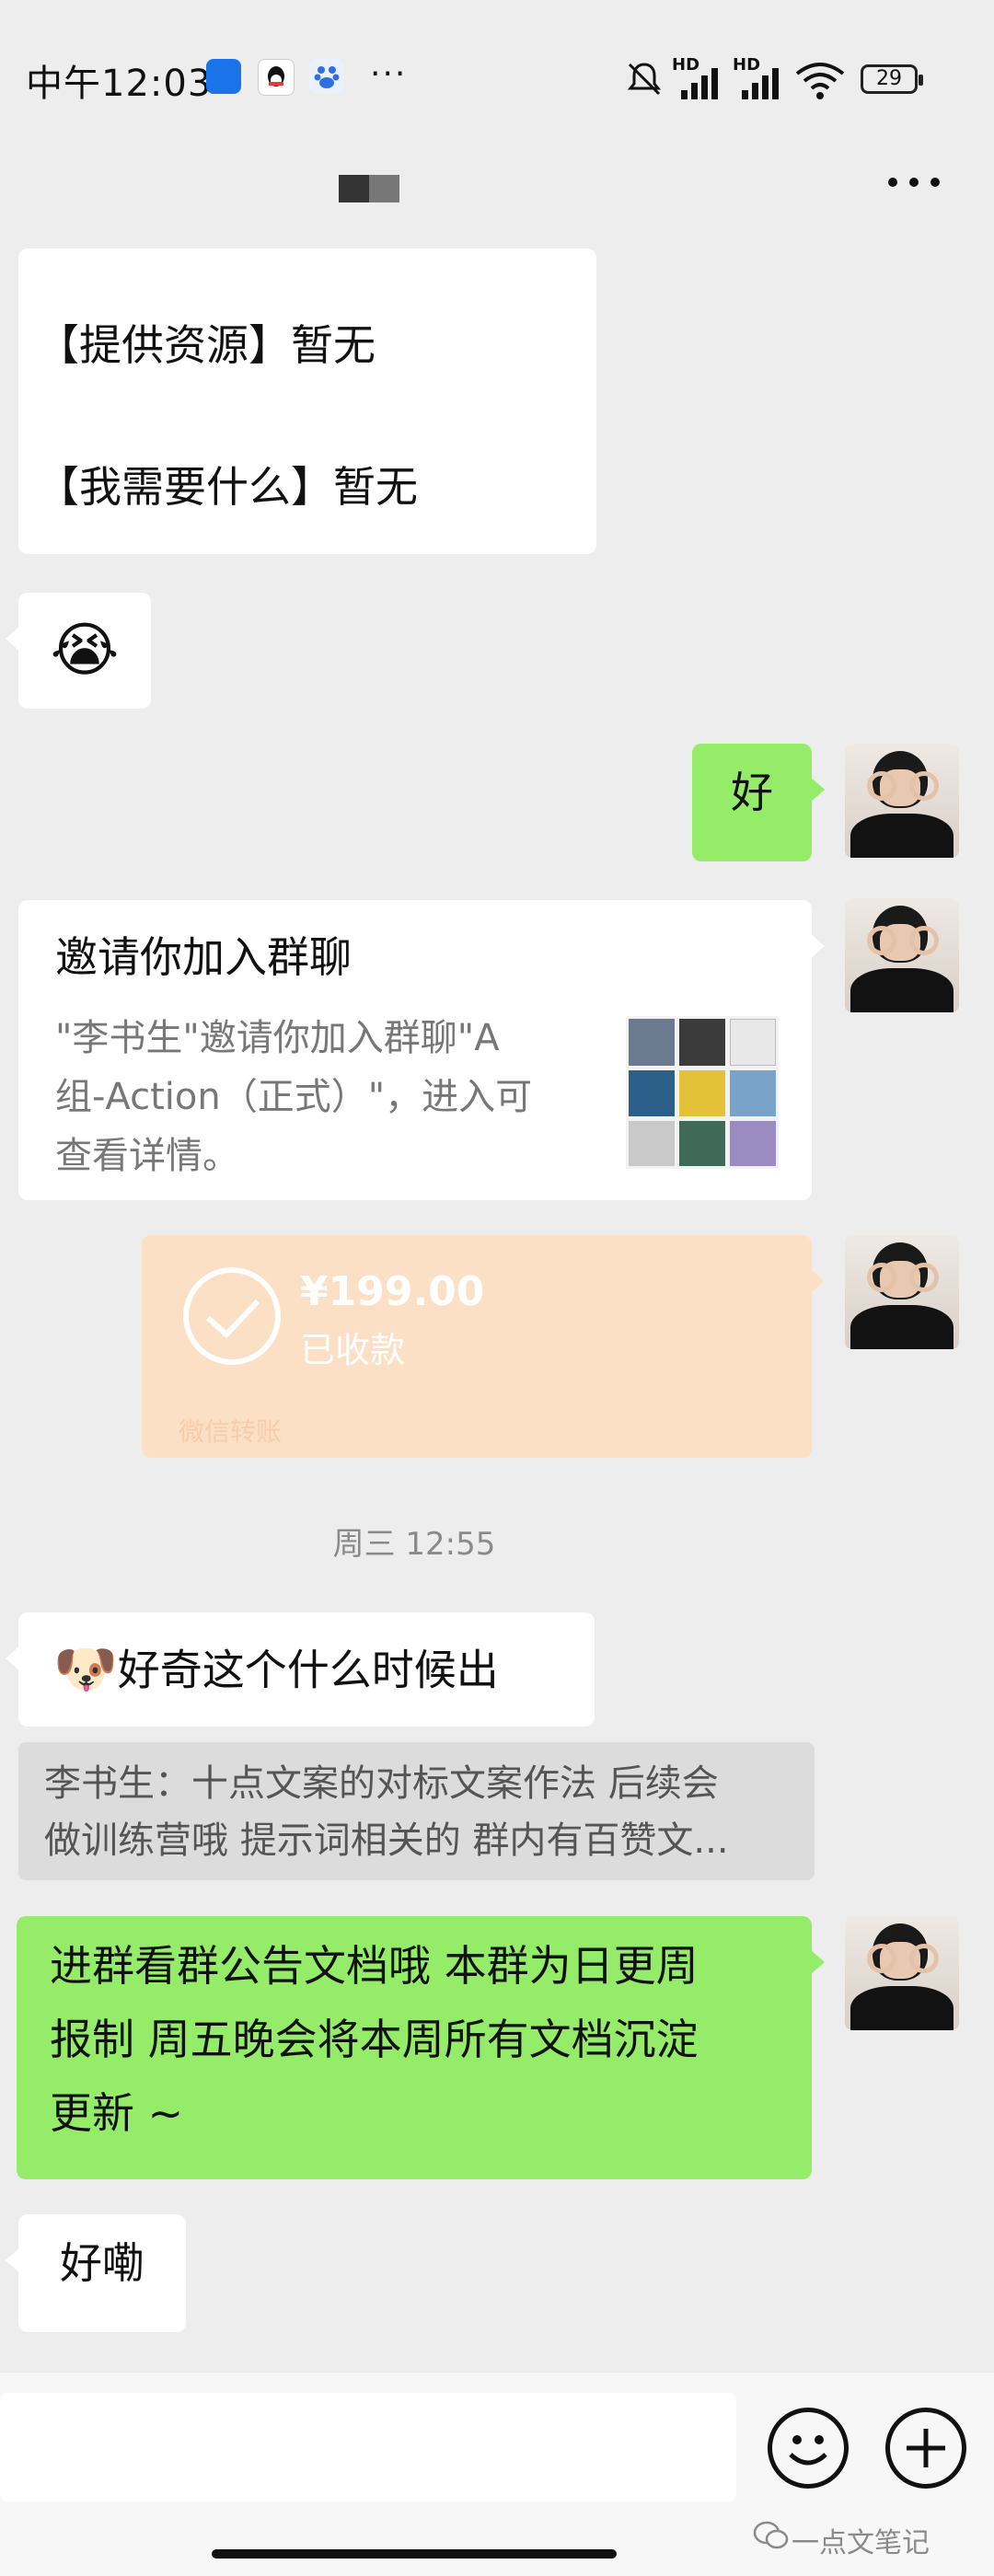 Image resolution: width=994 pixels, height=2576 pixels. Describe the element at coordinates (771, 2535) in the screenshot. I see `wechat-logo-icon` at that location.